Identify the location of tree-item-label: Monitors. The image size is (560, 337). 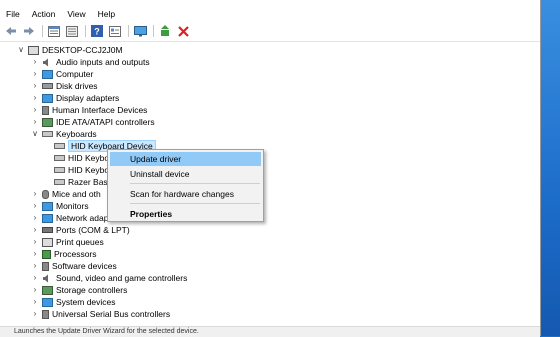
(72, 206).